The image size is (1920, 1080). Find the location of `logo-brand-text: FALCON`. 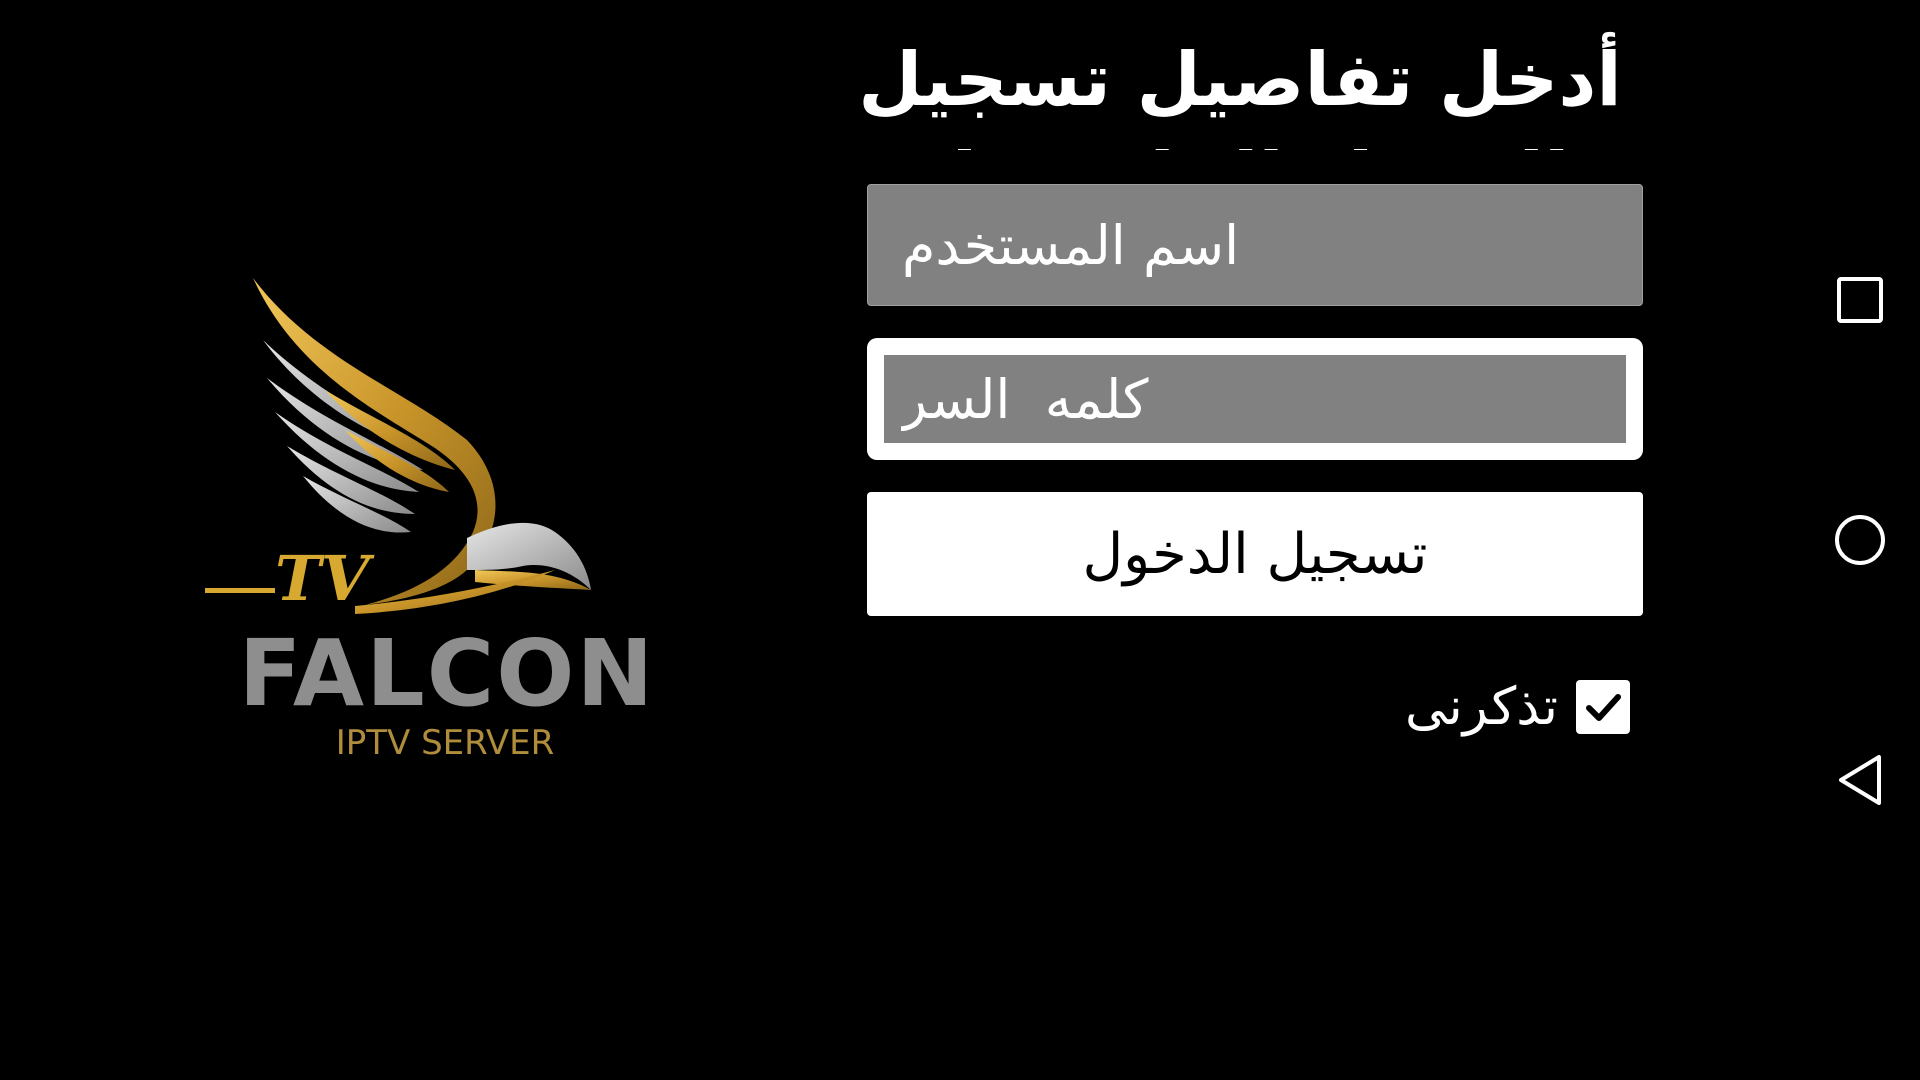

logo-brand-text: FALCON is located at coordinates (447, 673).